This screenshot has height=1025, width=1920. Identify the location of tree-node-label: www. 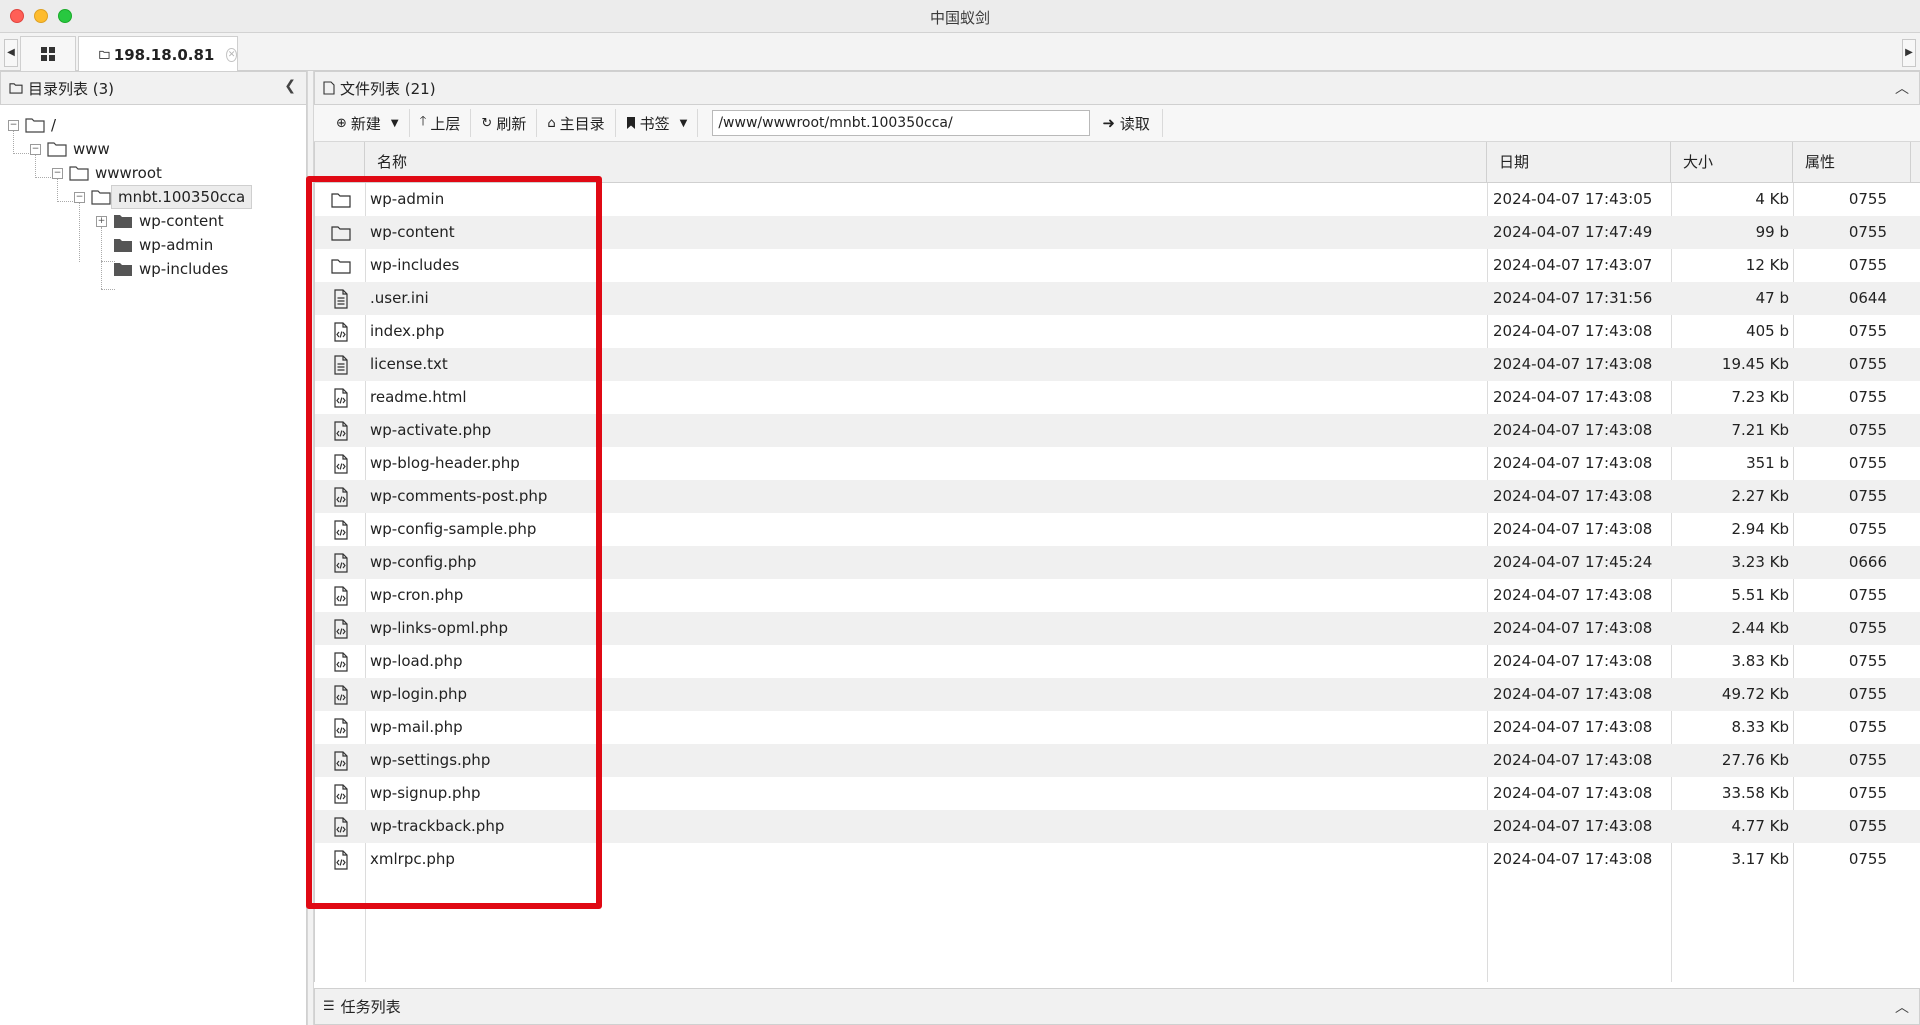
(91, 149).